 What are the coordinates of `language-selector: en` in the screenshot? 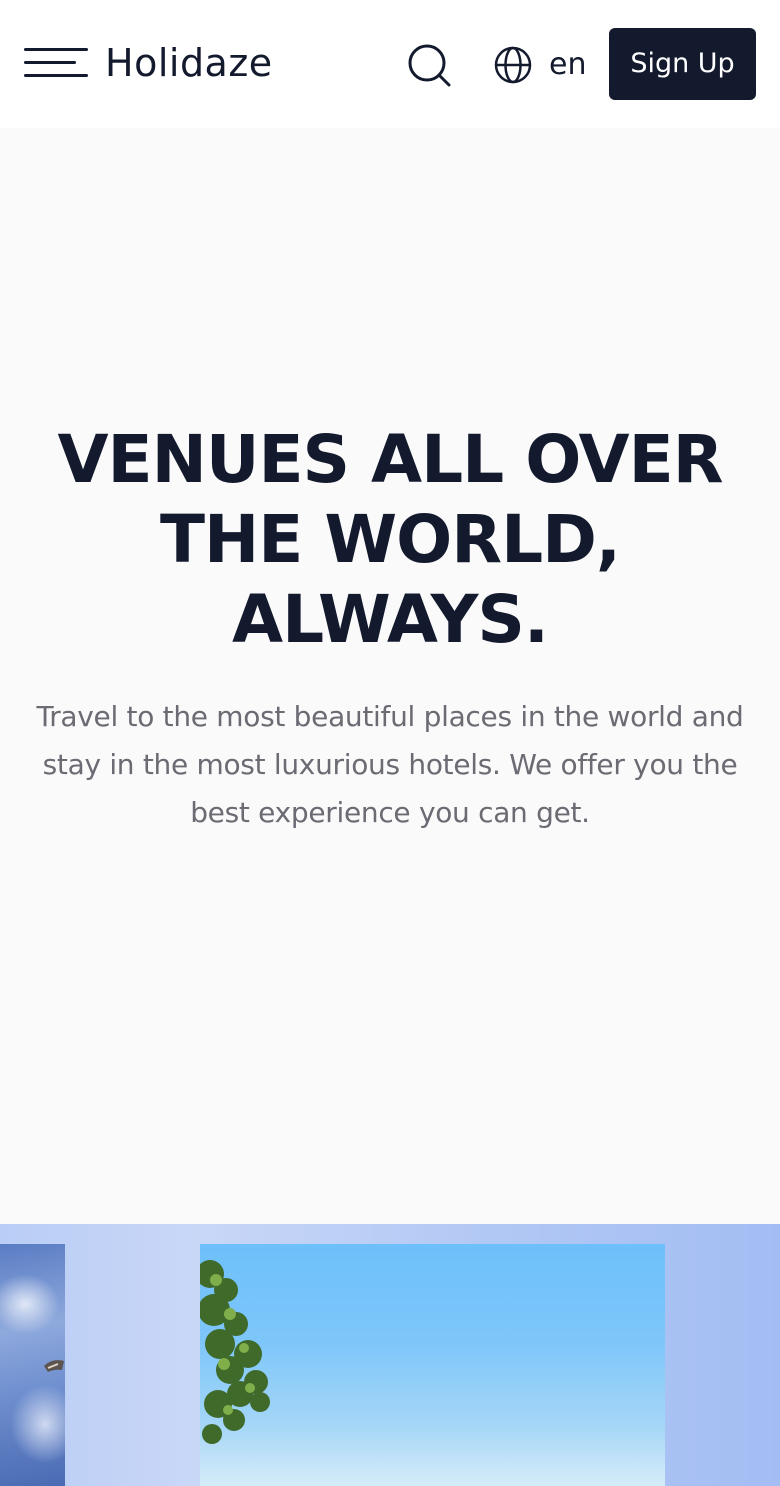 It's located at (541, 65).